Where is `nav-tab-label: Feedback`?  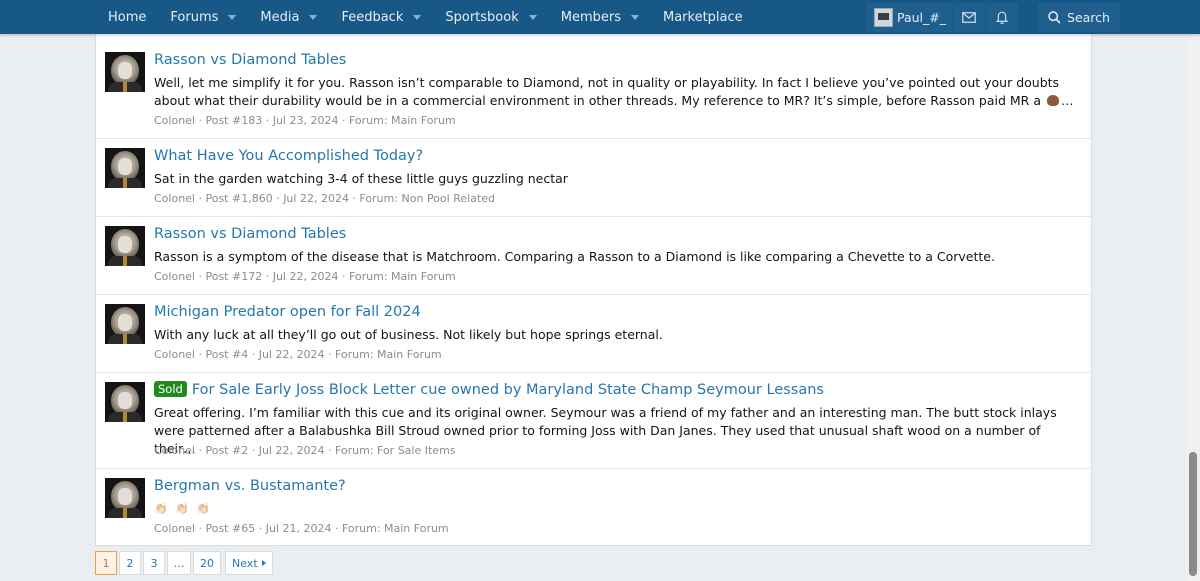 nav-tab-label: Feedback is located at coordinates (372, 17).